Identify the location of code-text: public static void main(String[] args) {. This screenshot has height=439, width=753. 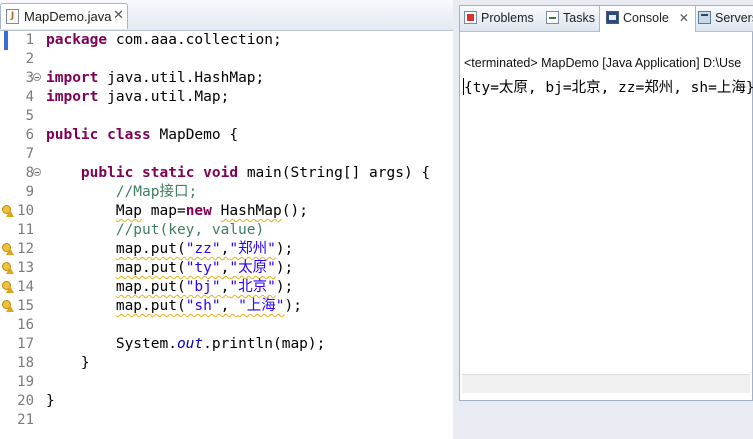
(238, 173).